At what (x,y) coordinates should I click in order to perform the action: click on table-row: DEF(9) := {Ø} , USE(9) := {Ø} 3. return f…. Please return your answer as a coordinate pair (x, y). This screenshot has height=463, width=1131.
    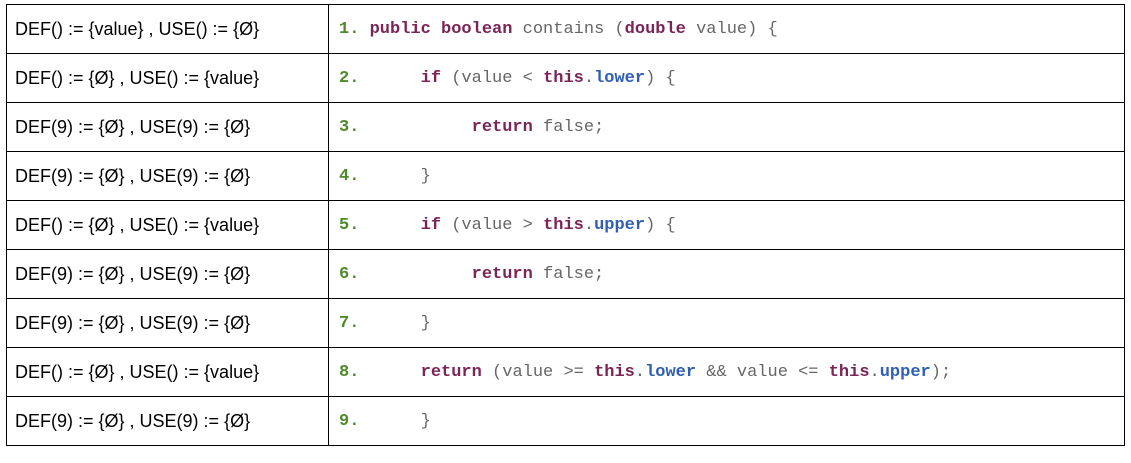
    Looking at the image, I should click on (565, 127).